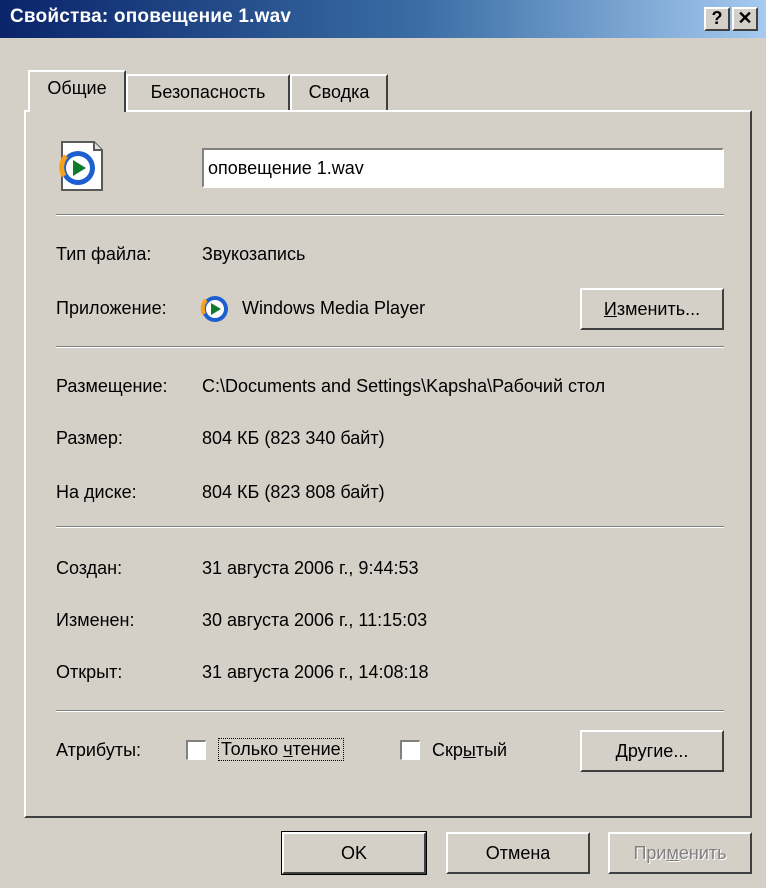 Image resolution: width=766 pixels, height=888 pixels. Describe the element at coordinates (315, 672) in the screenshot. I see `opened-value: 31 августа 2006 г., 14:08:18` at that location.